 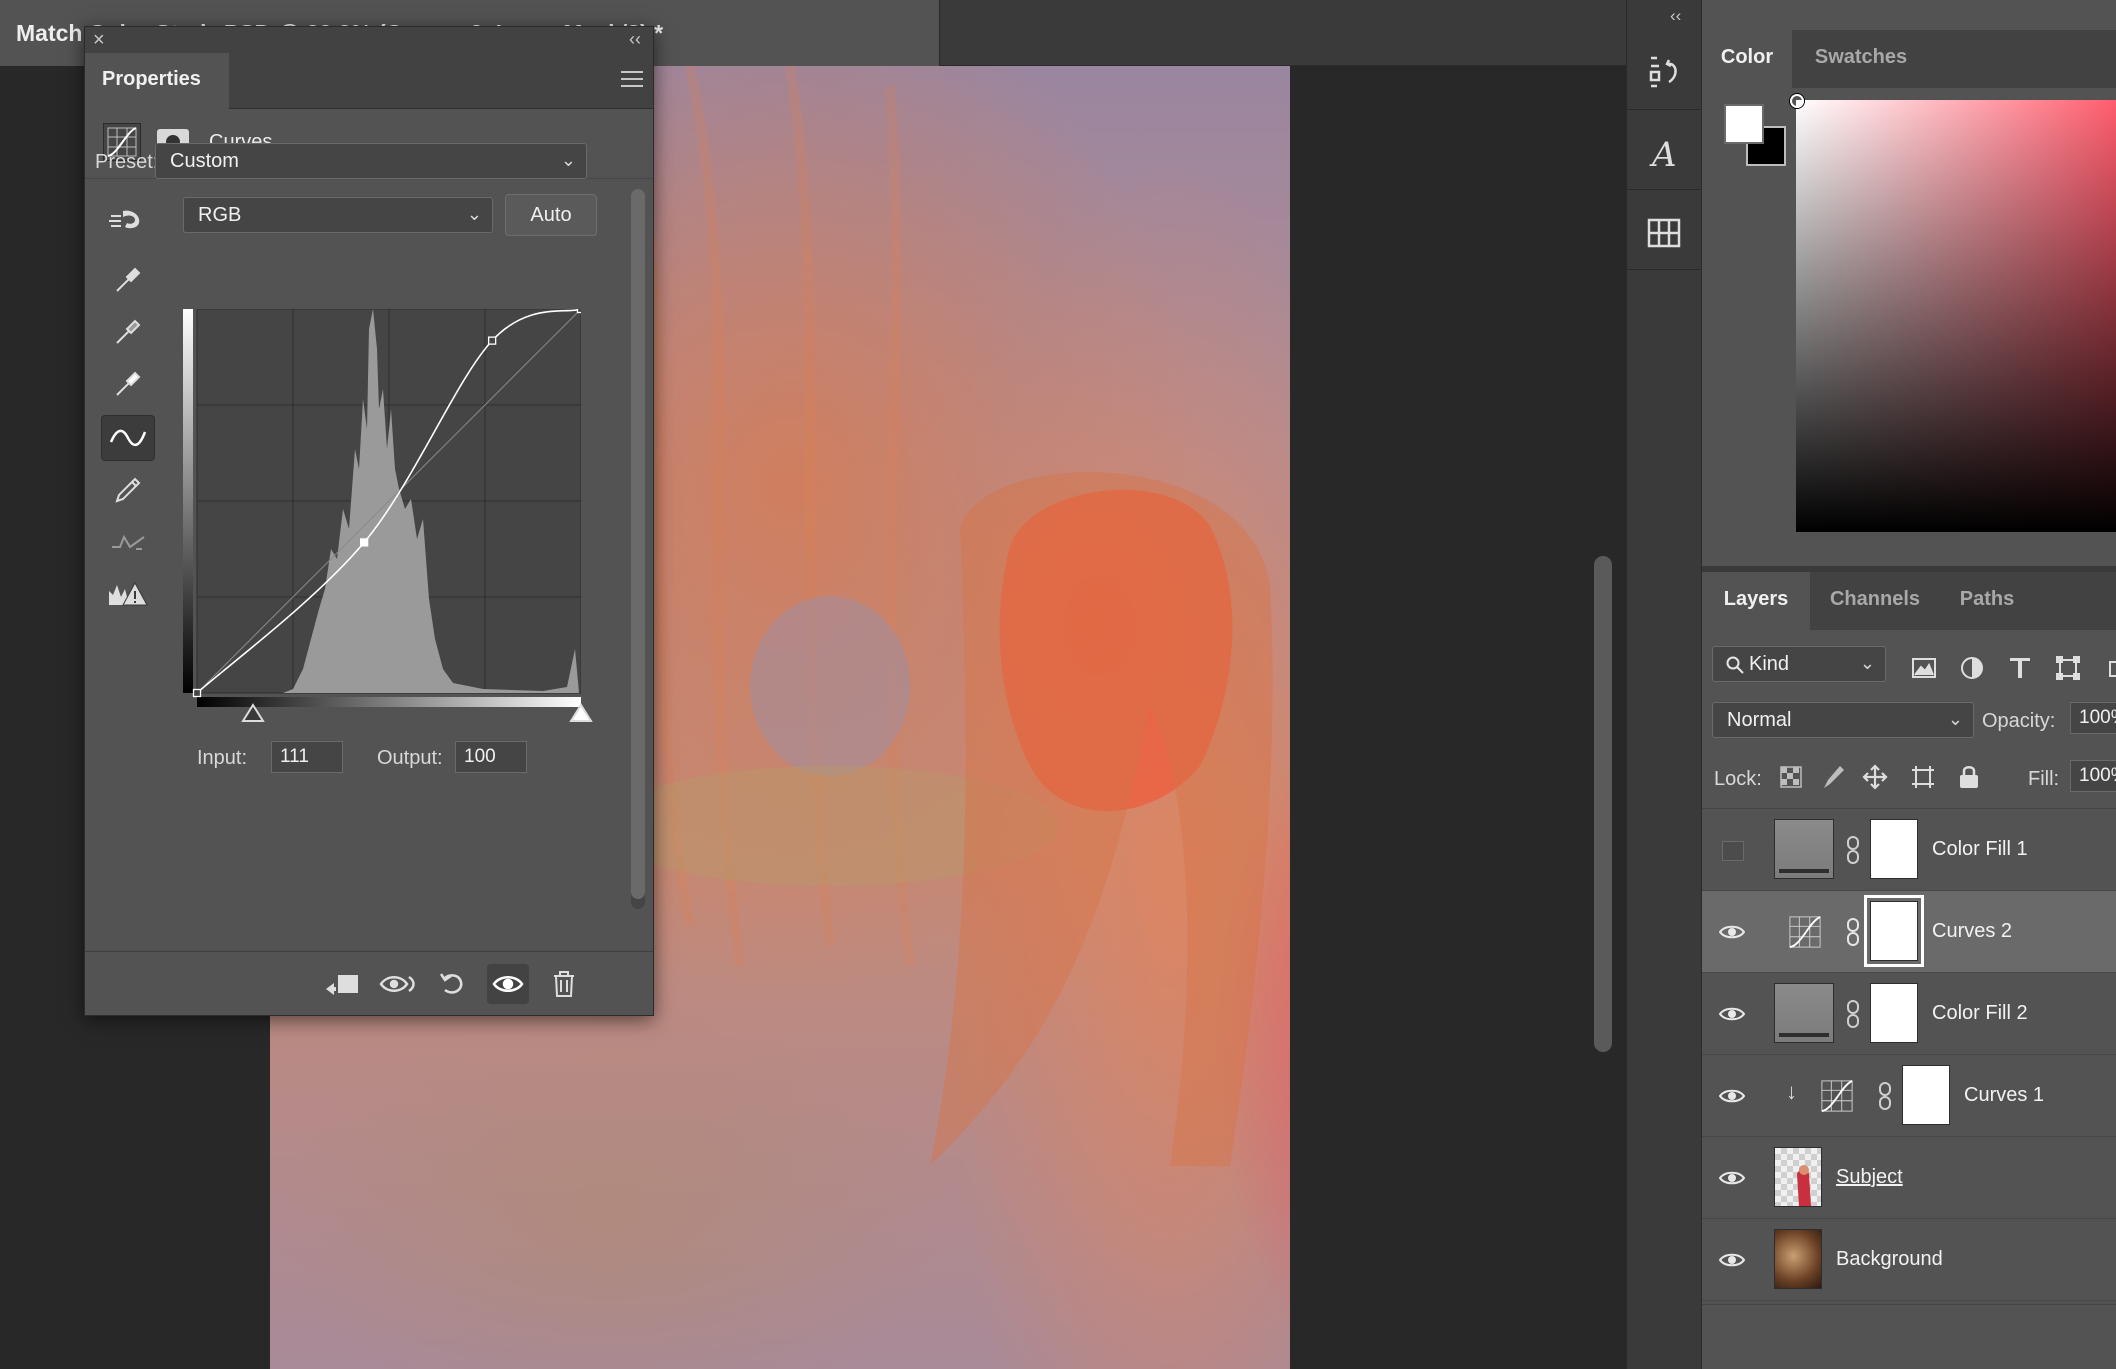 What do you see at coordinates (1869, 1177) in the screenshot?
I see `layer-name: Subject` at bounding box center [1869, 1177].